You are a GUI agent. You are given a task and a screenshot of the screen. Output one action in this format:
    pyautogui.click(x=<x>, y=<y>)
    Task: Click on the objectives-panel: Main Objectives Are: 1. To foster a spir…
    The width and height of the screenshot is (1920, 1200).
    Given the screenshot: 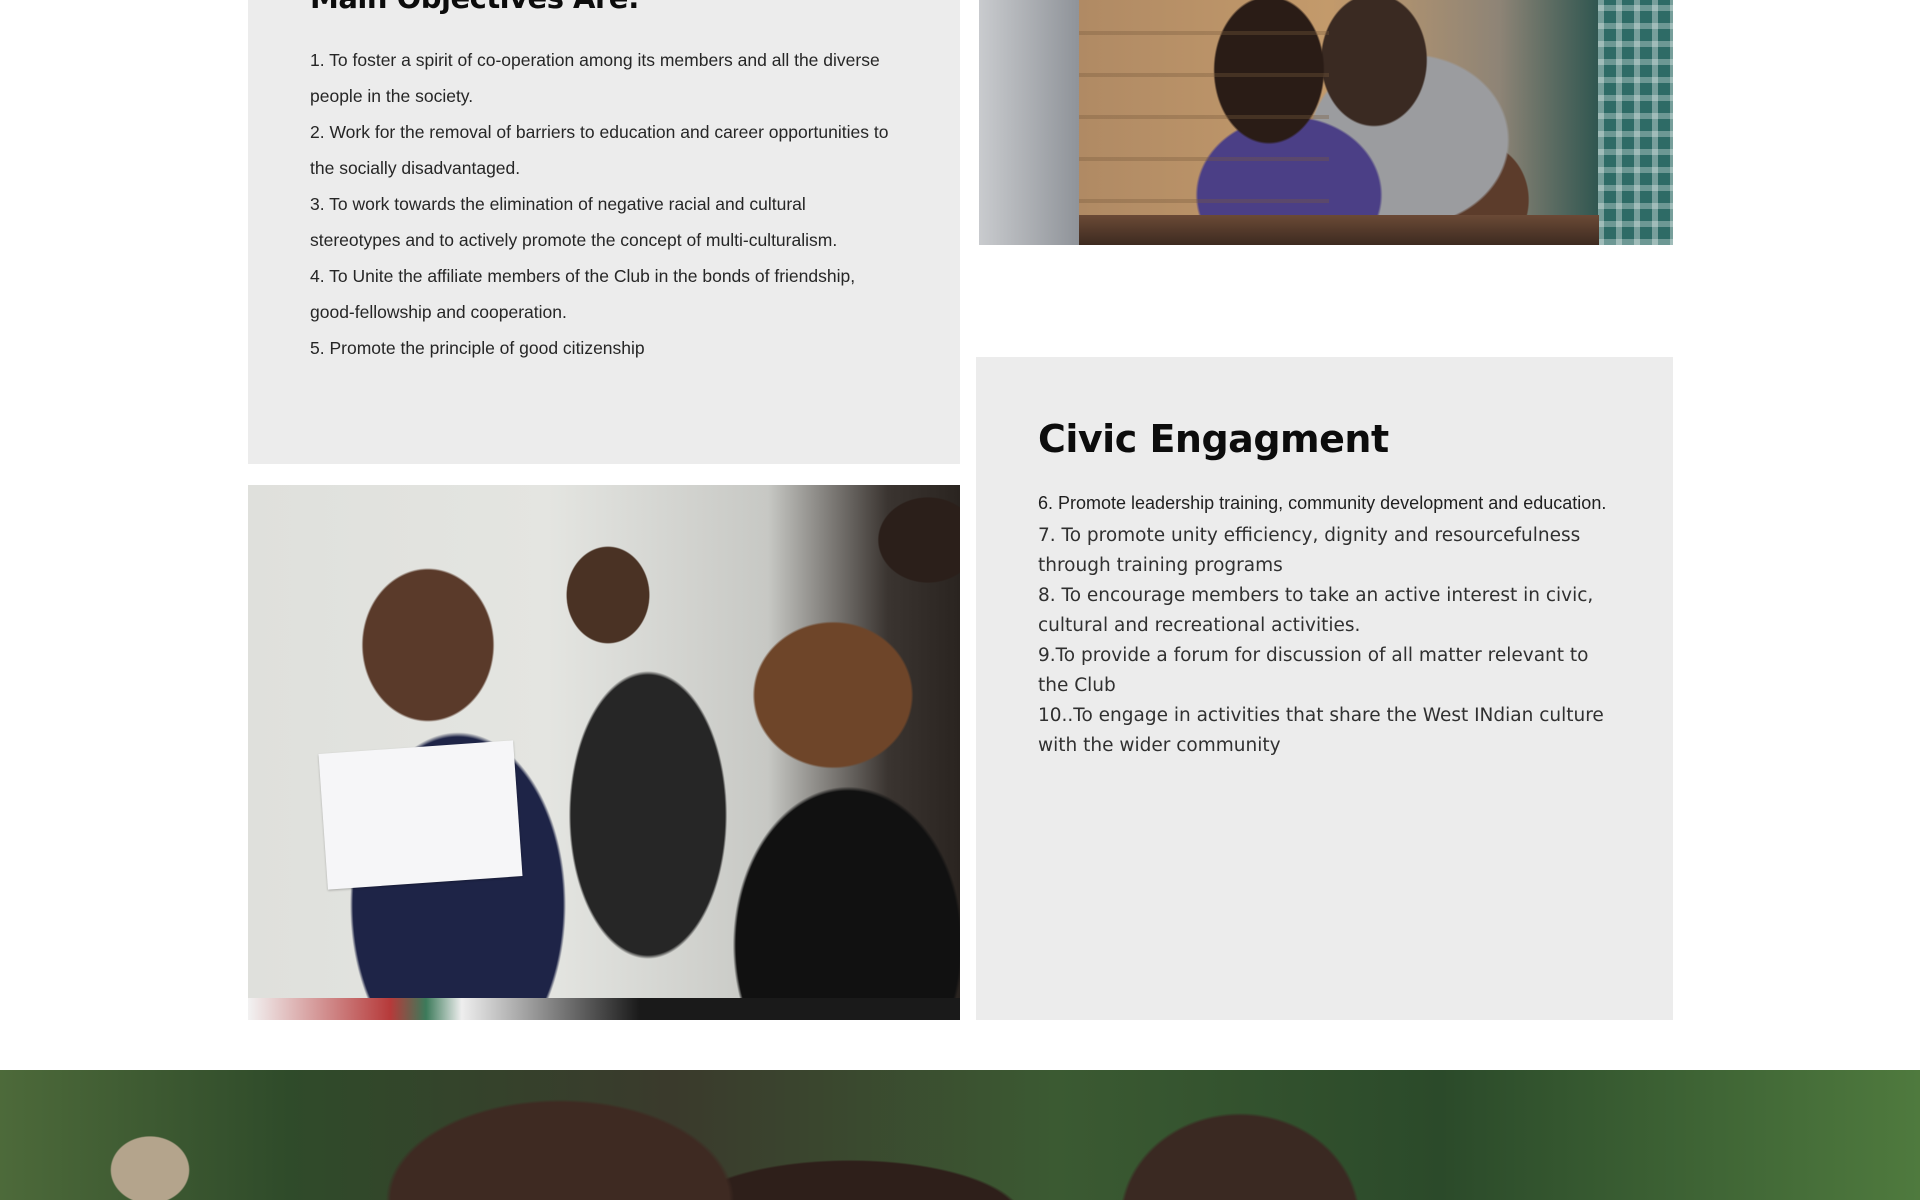 What is the action you would take?
    pyautogui.click(x=604, y=232)
    